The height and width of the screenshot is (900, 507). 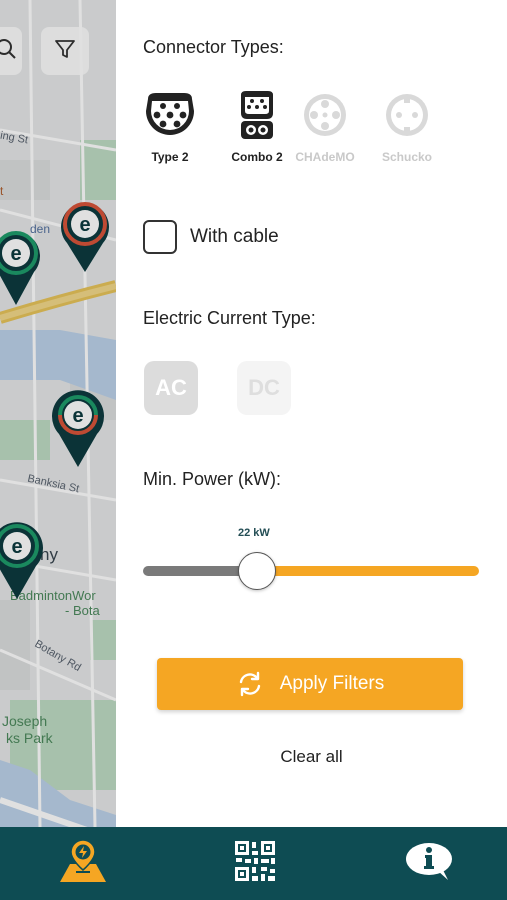 I want to click on min-power-title: Min. Power (kW):, so click(x=212, y=479).